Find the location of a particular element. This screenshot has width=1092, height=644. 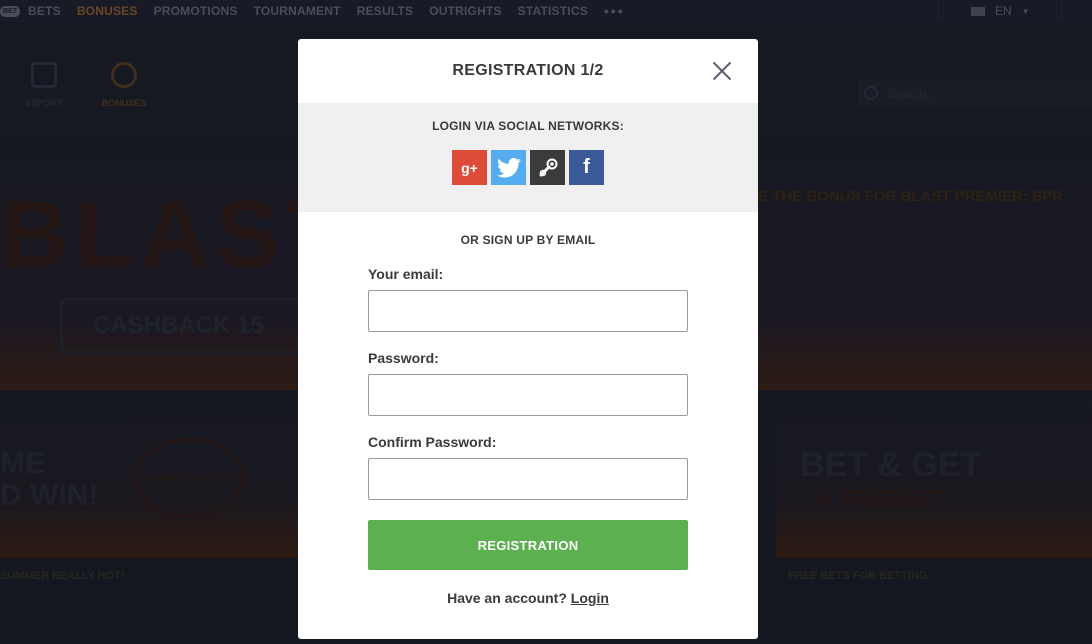

email-field is located at coordinates (528, 311).